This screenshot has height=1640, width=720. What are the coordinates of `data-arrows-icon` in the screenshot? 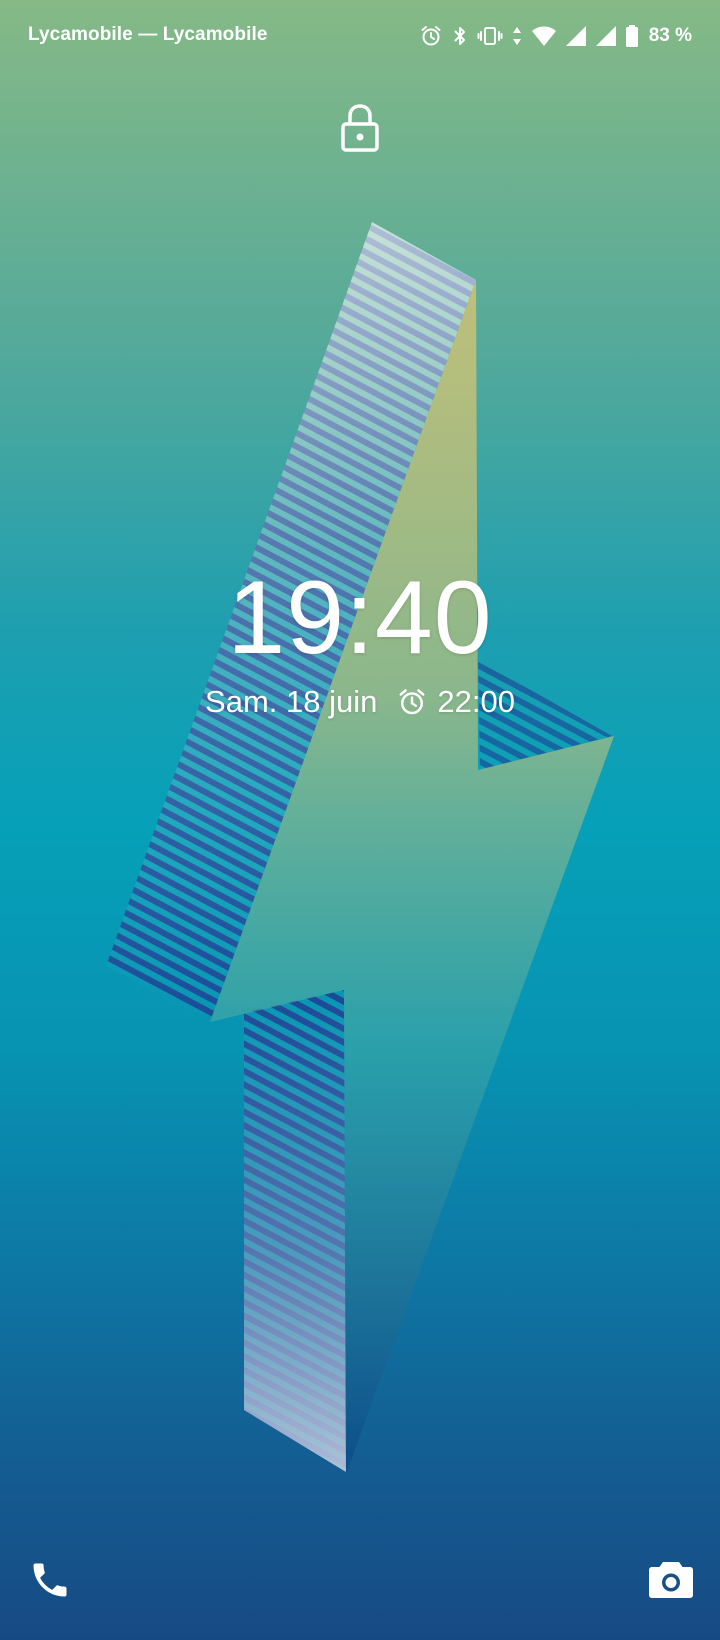 It's located at (516, 36).